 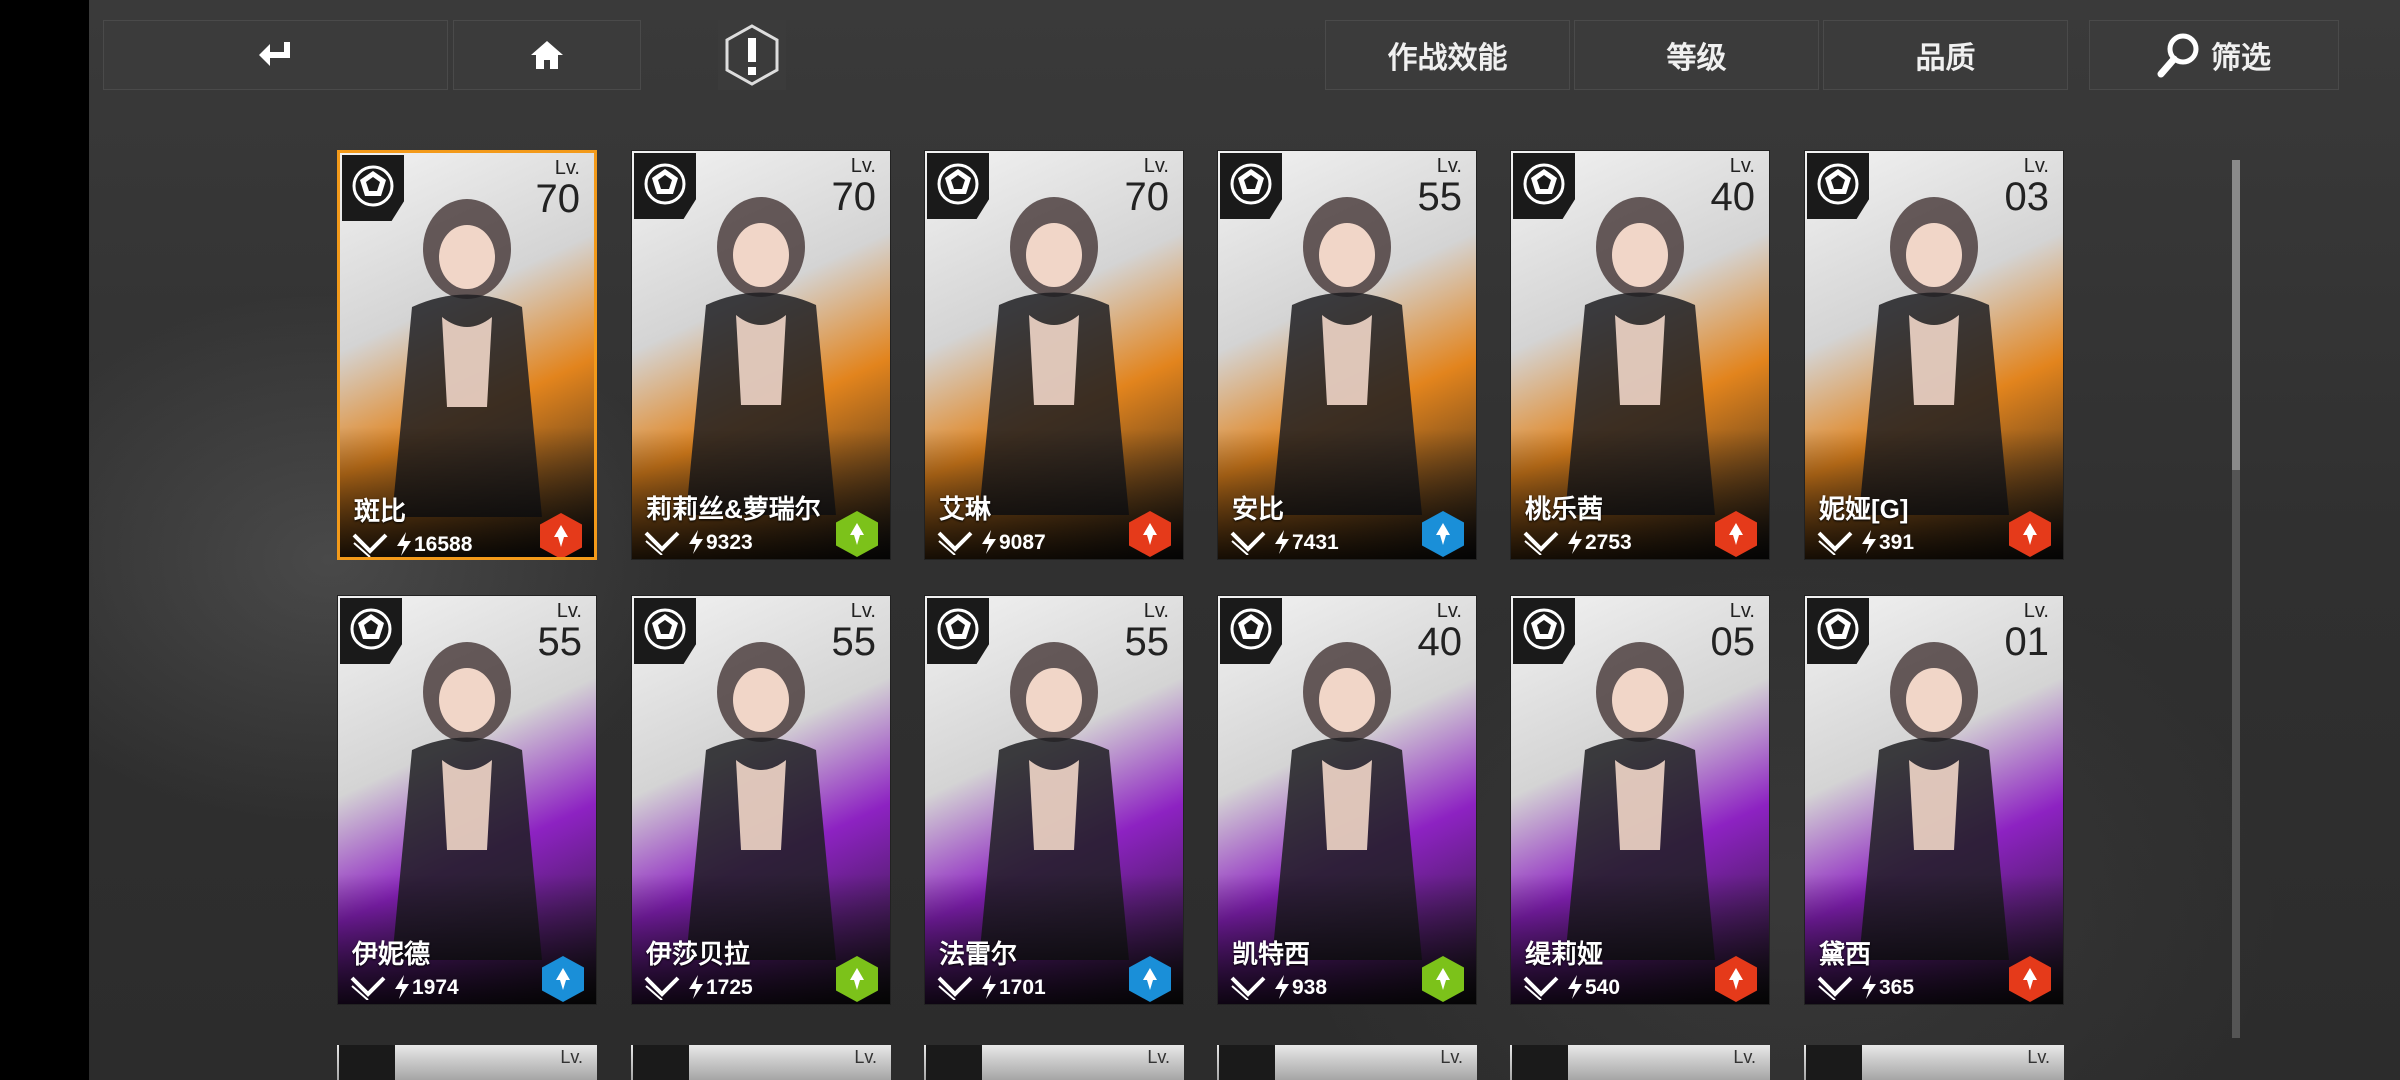 What do you see at coordinates (1347, 800) in the screenshot?
I see `character-card-10: Lv. 40 凯特西 938` at bounding box center [1347, 800].